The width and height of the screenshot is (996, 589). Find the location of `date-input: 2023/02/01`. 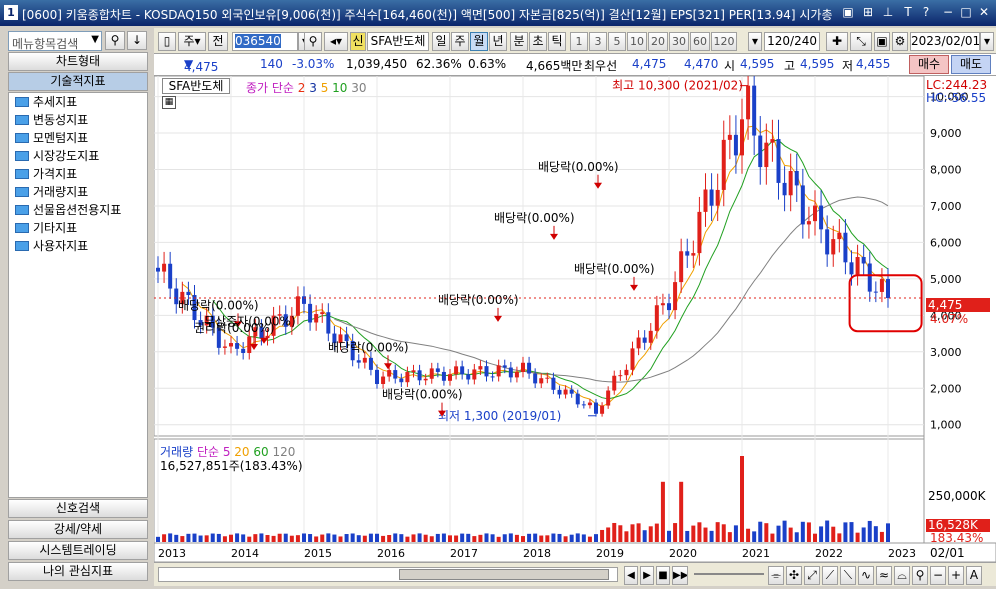

date-input: 2023/02/01 is located at coordinates (945, 41).